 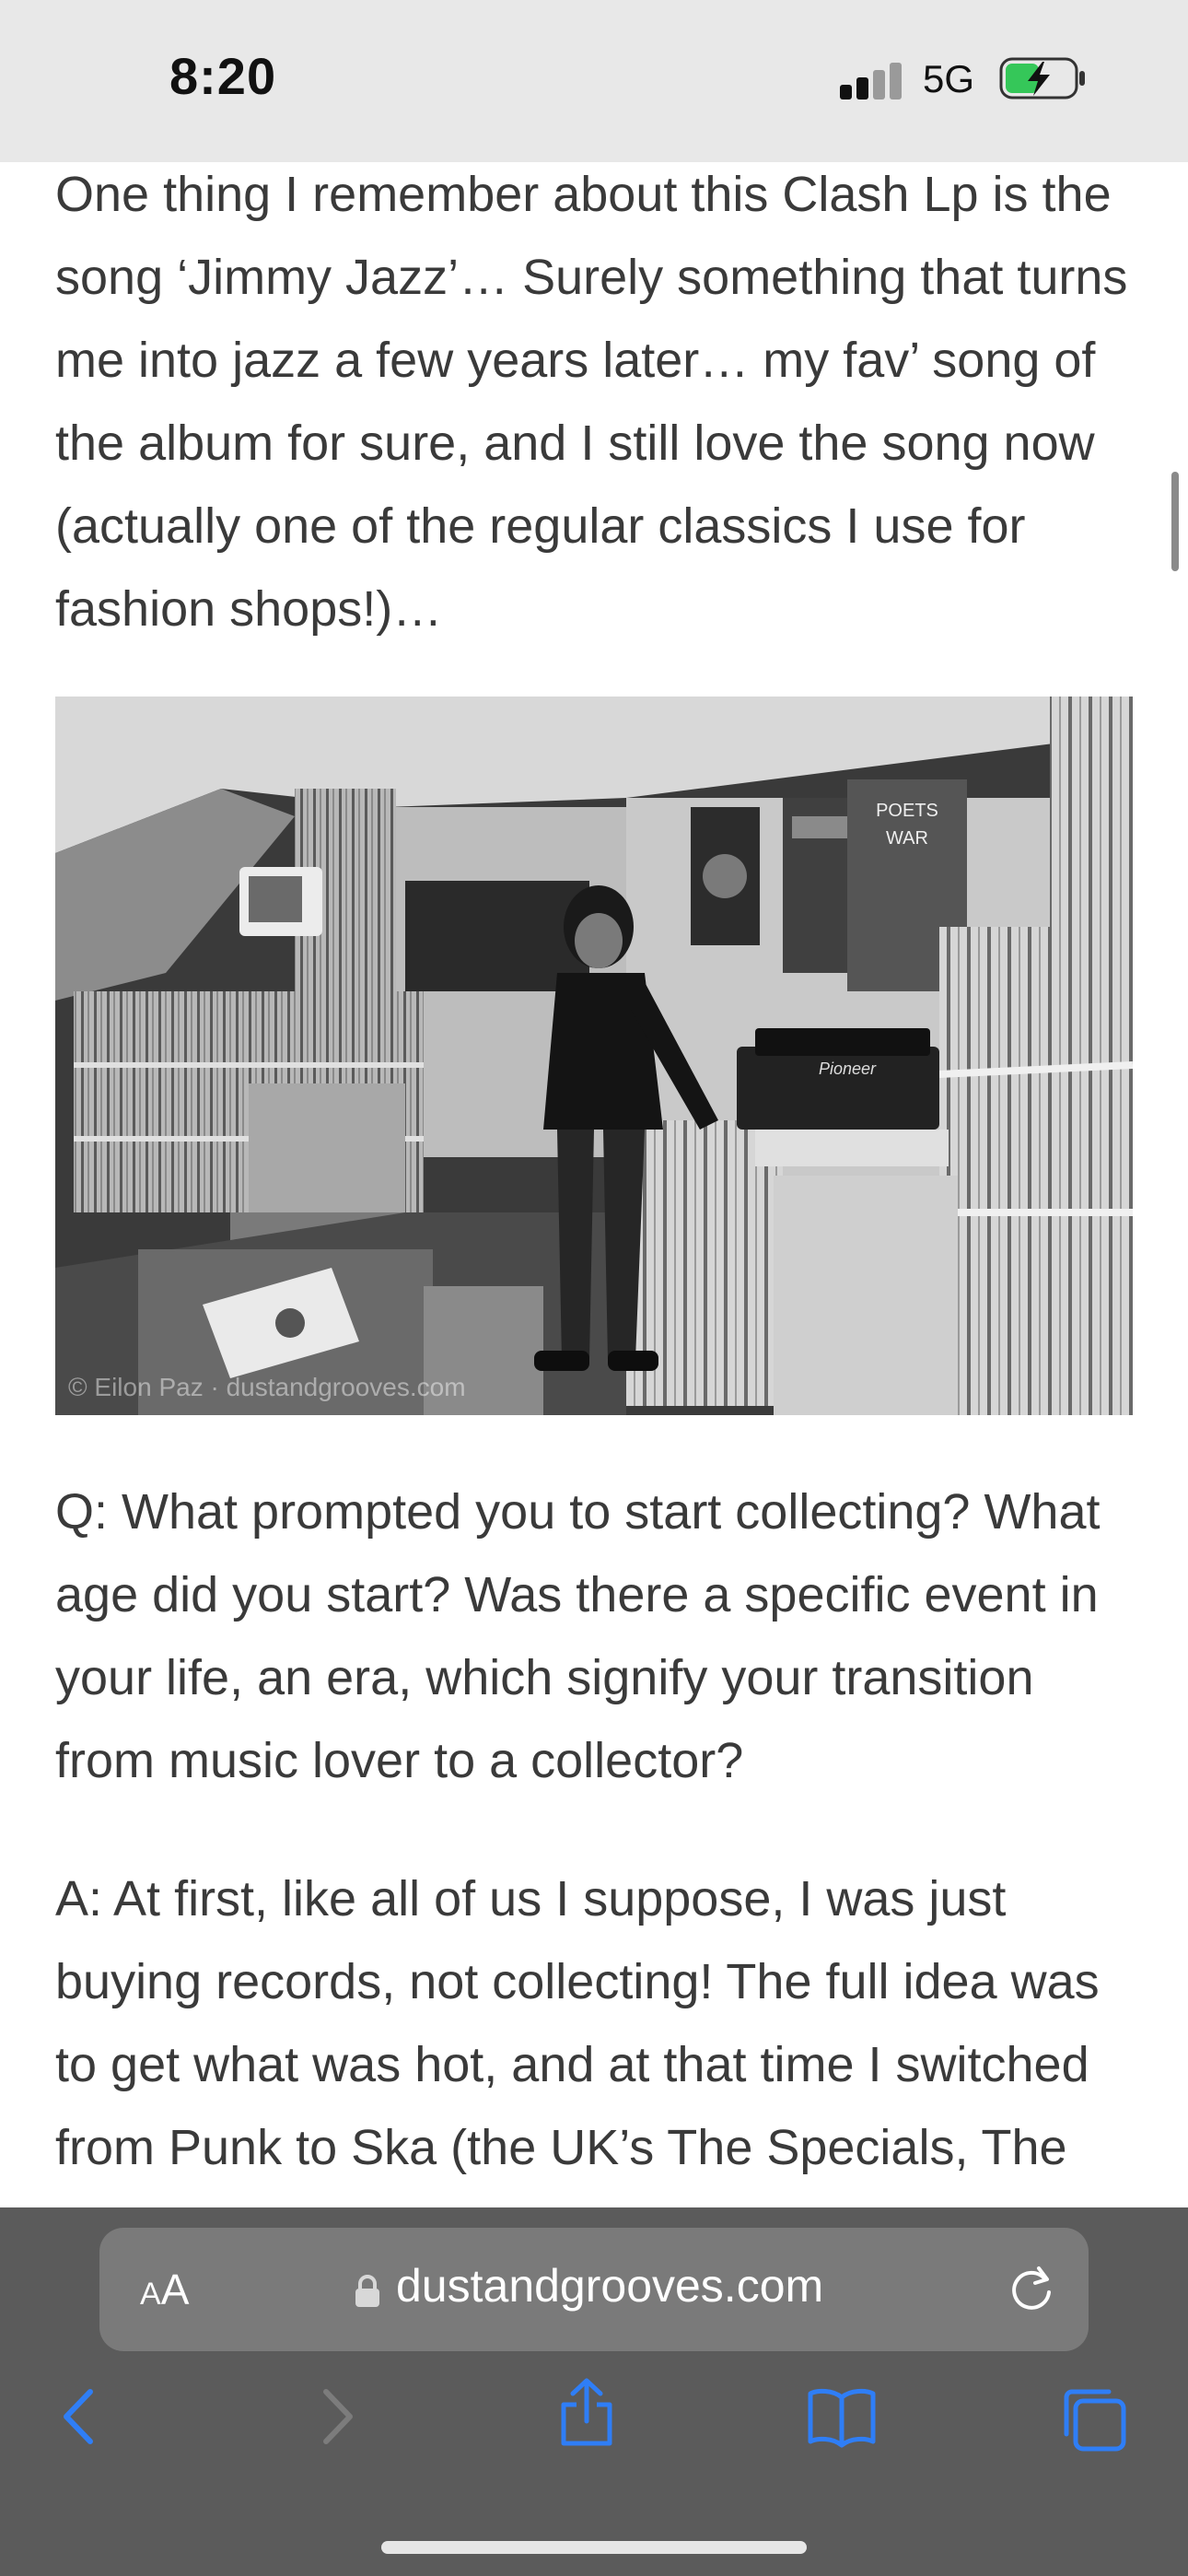 I want to click on home-indicator, so click(x=594, y=2547).